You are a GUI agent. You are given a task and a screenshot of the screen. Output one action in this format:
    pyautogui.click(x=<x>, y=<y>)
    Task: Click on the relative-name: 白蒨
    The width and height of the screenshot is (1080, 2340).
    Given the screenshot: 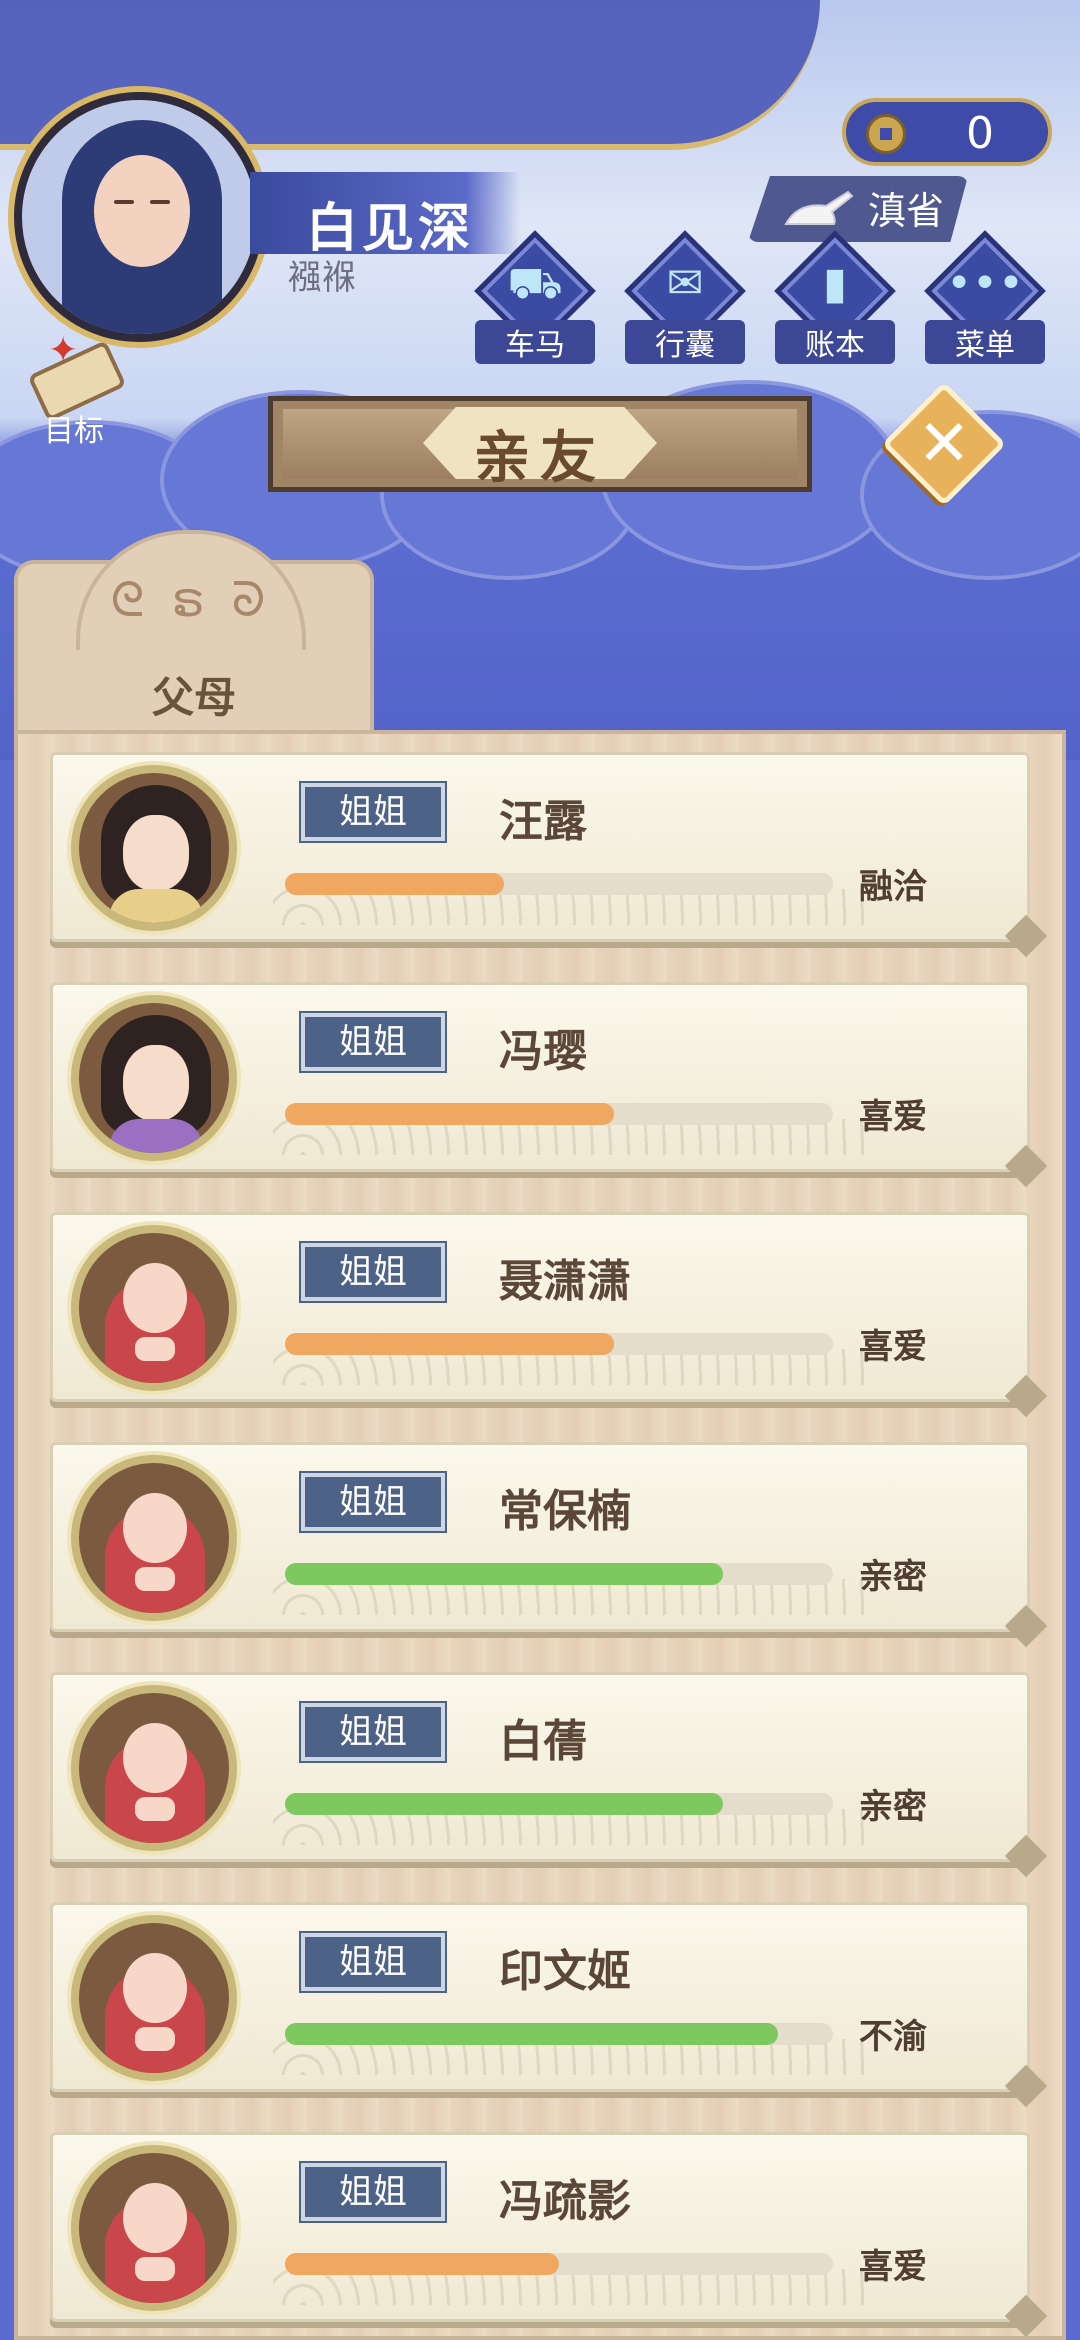 What is the action you would take?
    pyautogui.click(x=543, y=1741)
    